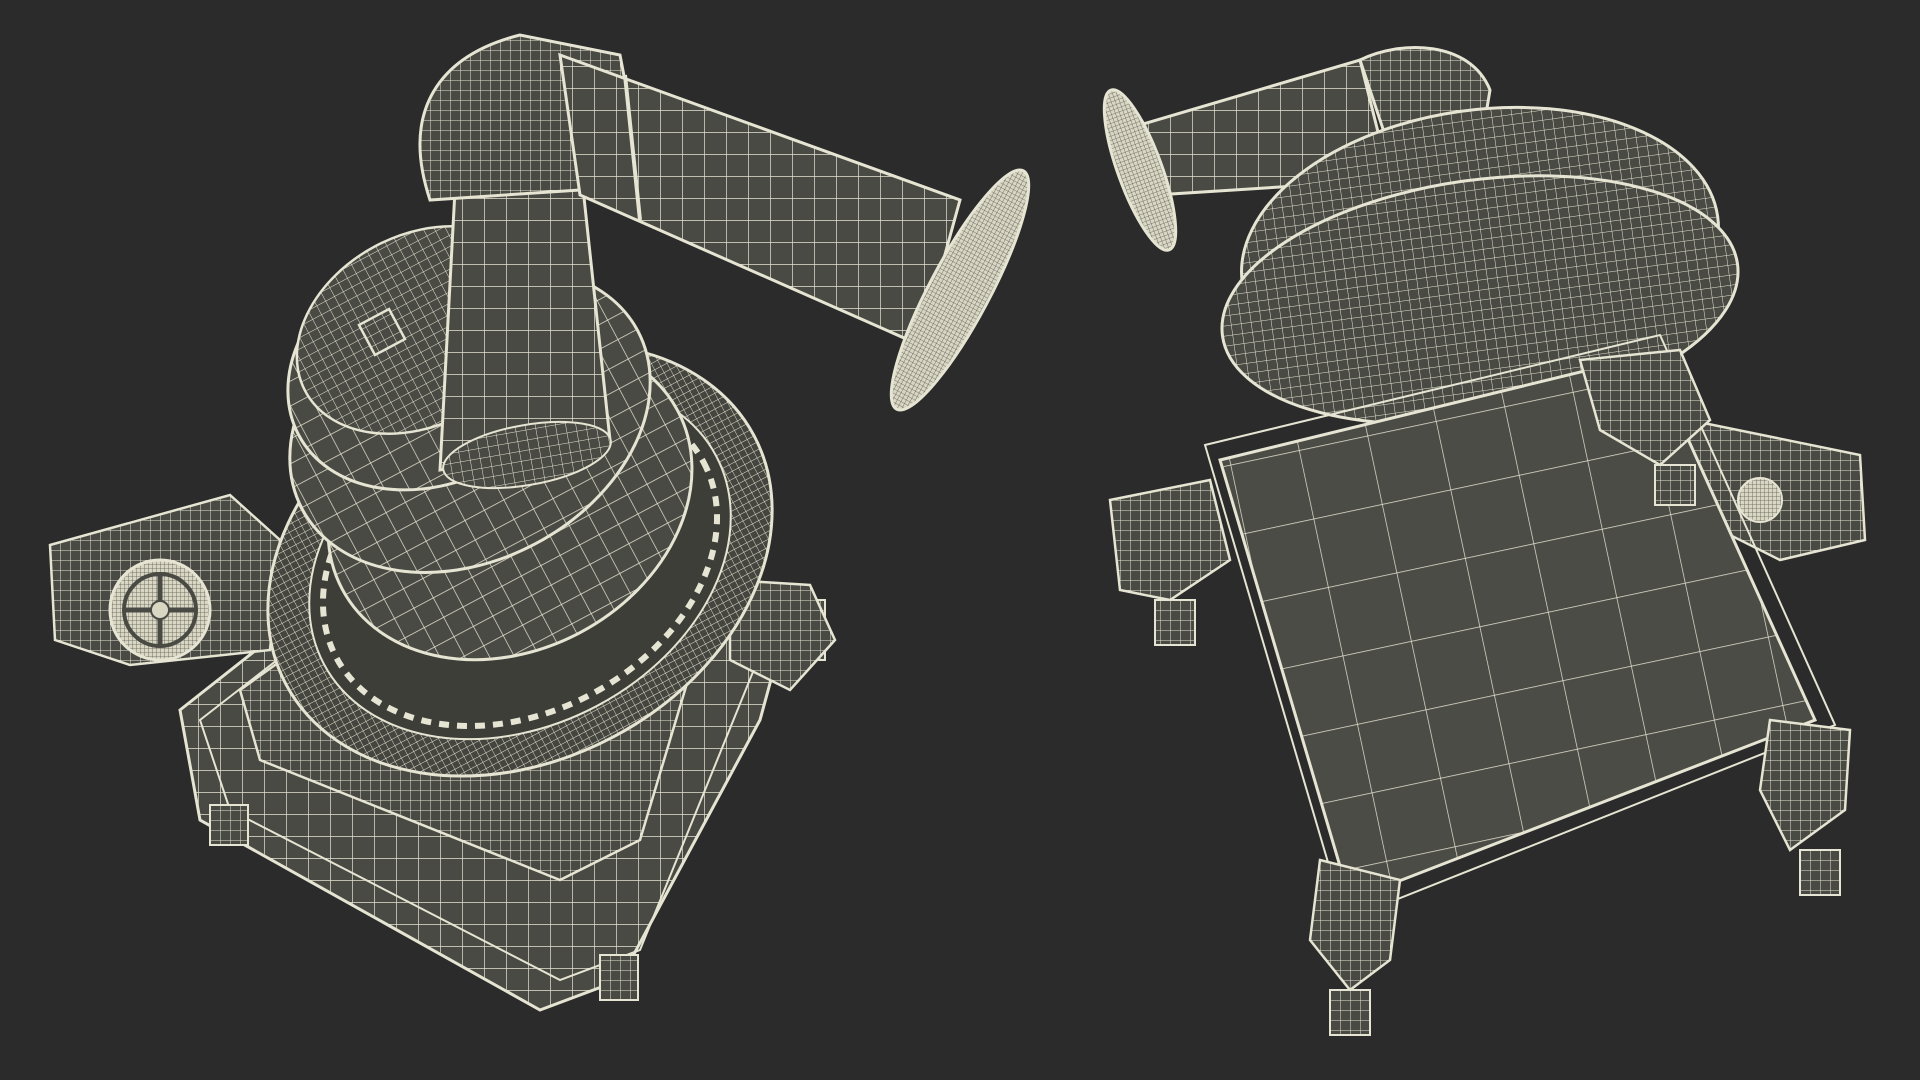 This screenshot has height=1080, width=1920. Describe the element at coordinates (1760, 500) in the screenshot. I see `valve-wheel-icon` at that location.